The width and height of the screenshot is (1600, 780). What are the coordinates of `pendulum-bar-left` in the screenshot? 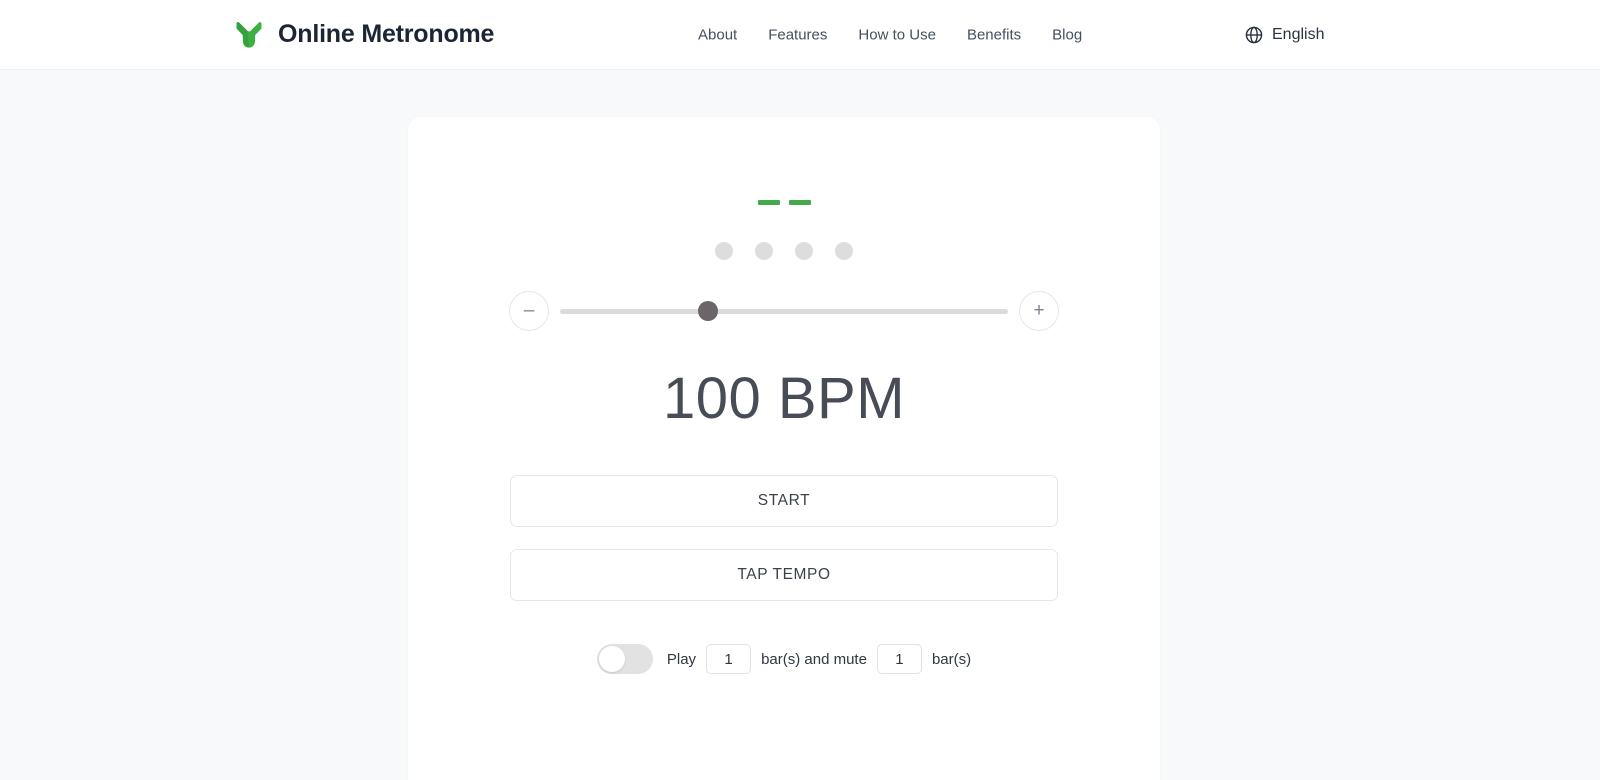 It's located at (768, 202).